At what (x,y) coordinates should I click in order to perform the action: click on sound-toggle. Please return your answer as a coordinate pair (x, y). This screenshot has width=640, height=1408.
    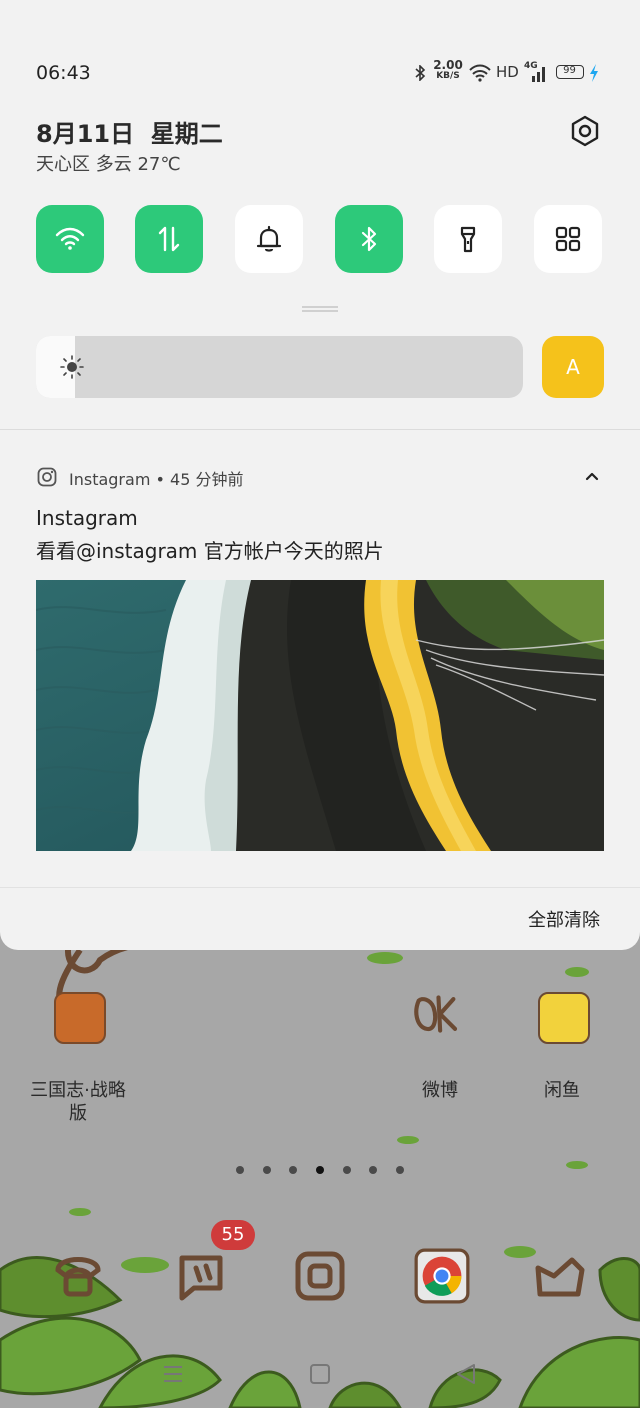
    Looking at the image, I should click on (269, 239).